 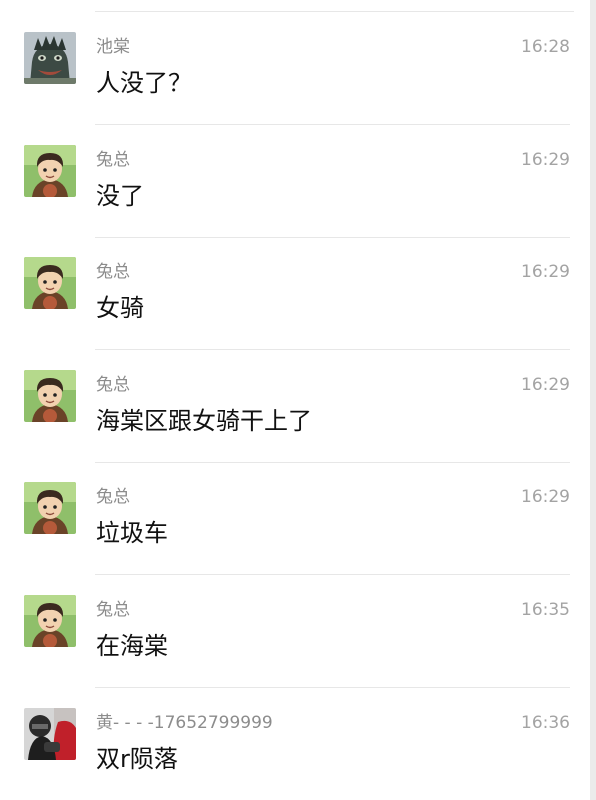 What do you see at coordinates (184, 723) in the screenshot?
I see `sender-name: 黄- - - -17652799999` at bounding box center [184, 723].